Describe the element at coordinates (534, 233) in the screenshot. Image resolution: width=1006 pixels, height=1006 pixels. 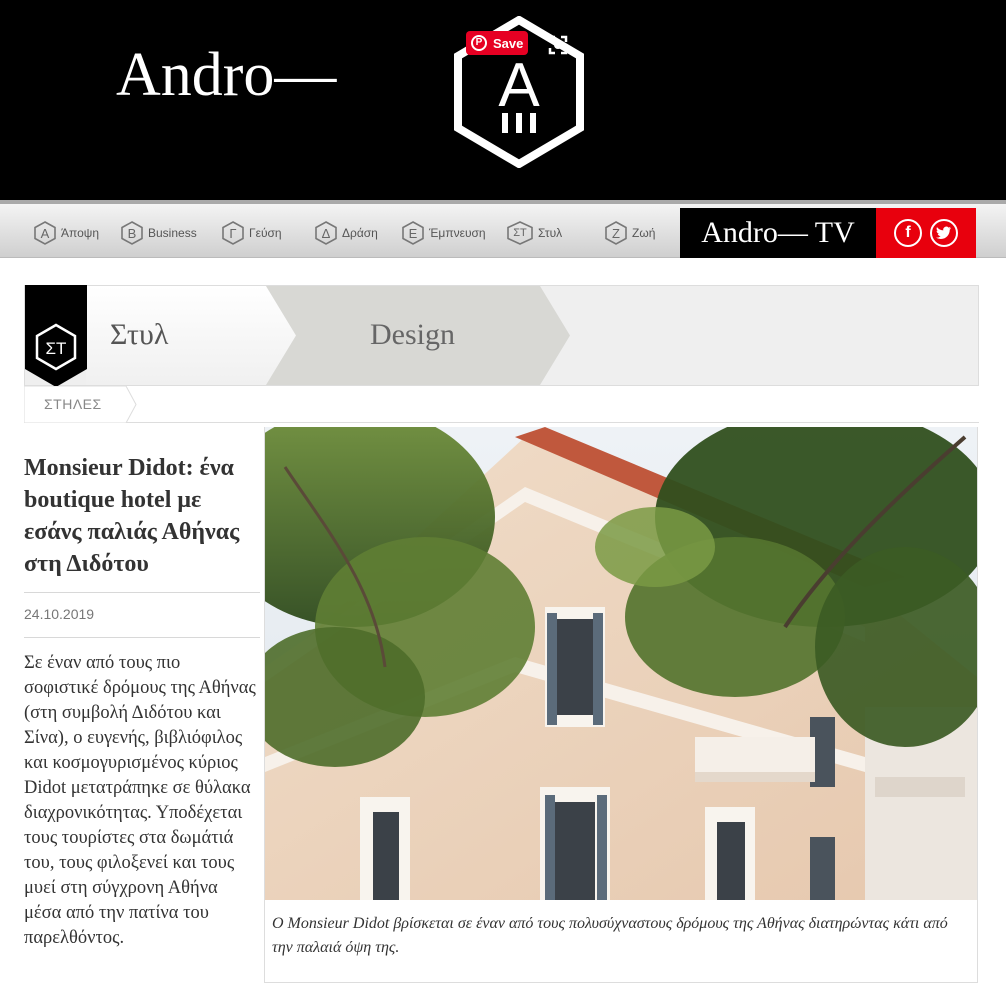
I see `nav-item-stul: ΣΤ Στυλ` at that location.